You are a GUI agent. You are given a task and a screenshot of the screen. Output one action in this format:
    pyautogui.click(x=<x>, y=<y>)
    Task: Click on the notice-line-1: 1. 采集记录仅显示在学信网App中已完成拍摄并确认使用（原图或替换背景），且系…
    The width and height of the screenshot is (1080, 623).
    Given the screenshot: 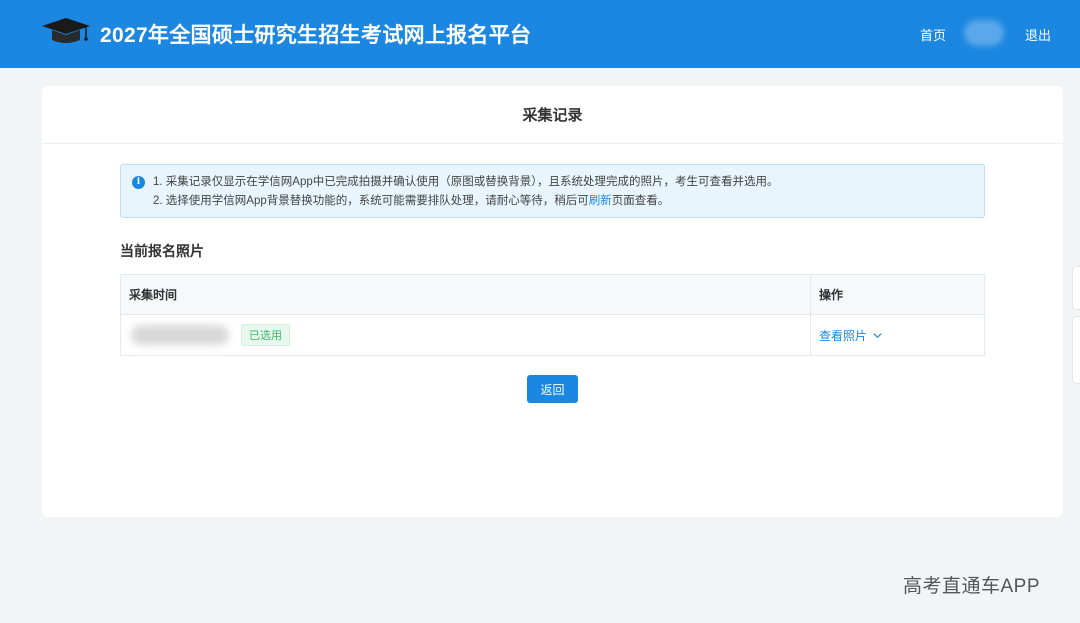 What is the action you would take?
    pyautogui.click(x=466, y=182)
    